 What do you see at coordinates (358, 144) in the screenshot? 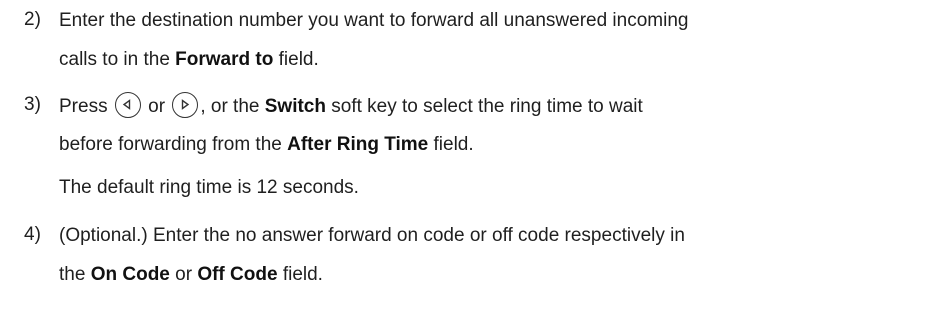
I see `field-name-after-ring-time: After Ring Time` at bounding box center [358, 144].